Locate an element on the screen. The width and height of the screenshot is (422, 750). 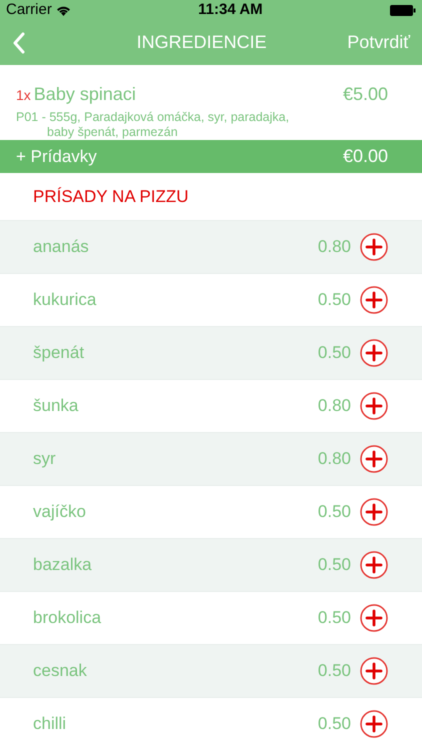
topping-row: cesnak 0.50 is located at coordinates (211, 670).